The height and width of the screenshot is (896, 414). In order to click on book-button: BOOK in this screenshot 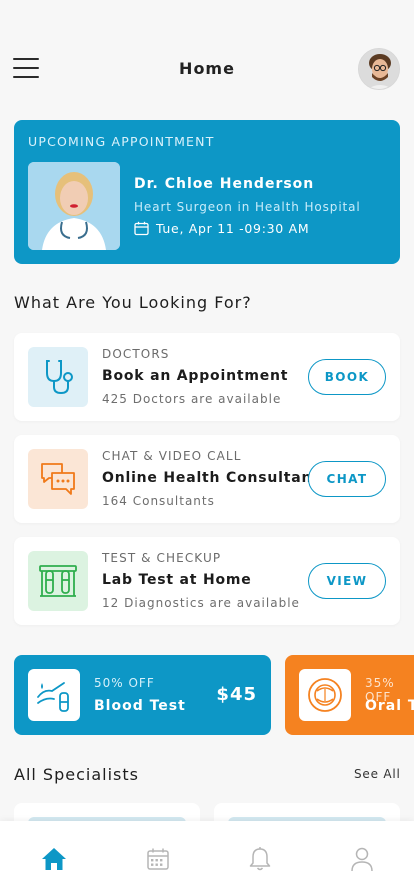, I will do `click(347, 377)`.